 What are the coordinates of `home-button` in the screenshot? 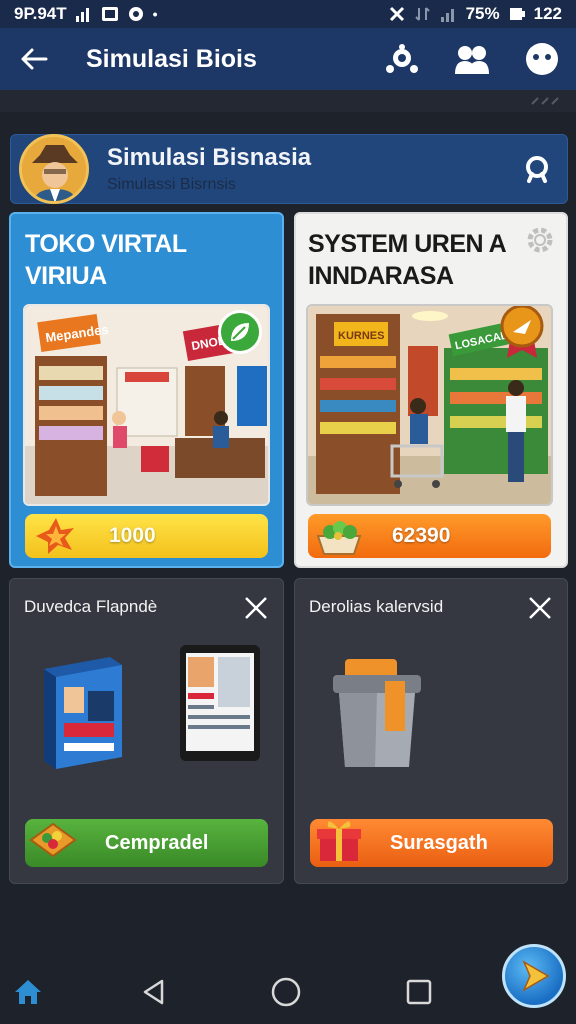 It's located at (28, 992).